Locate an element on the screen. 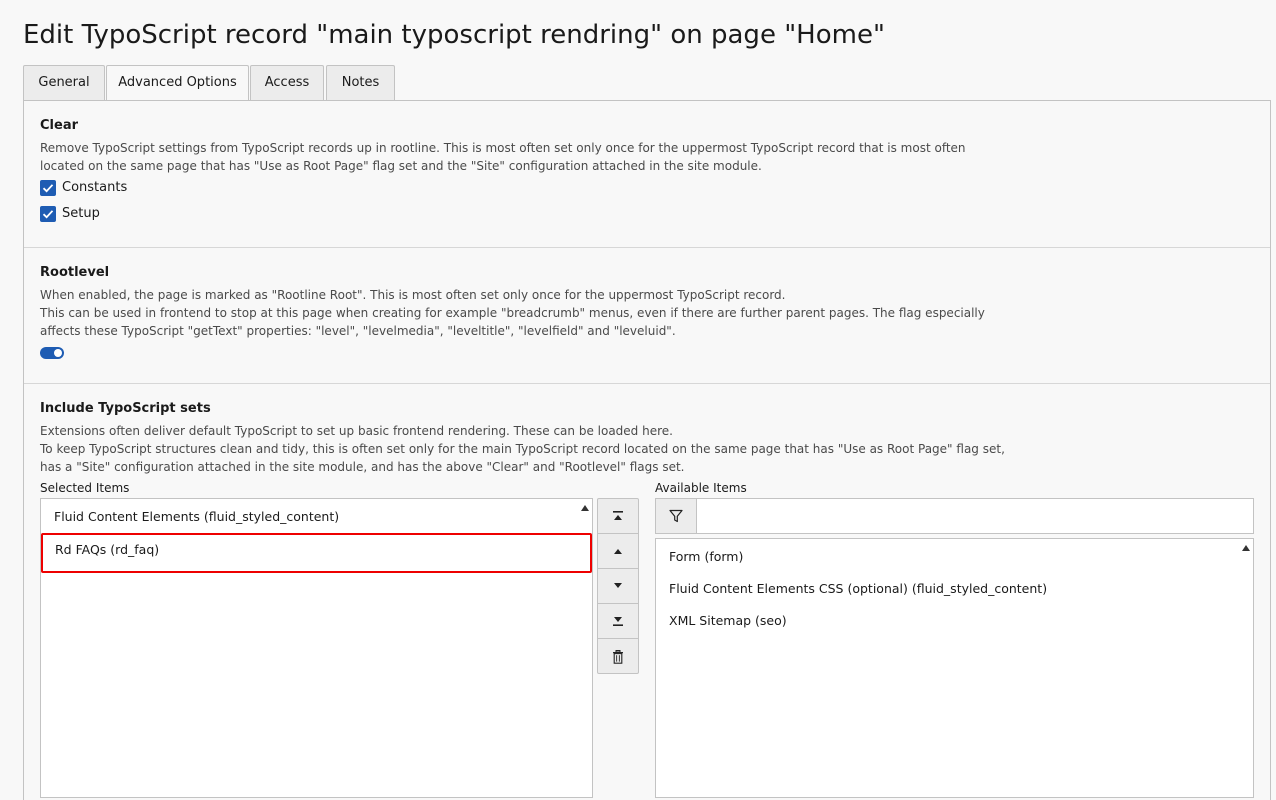  tab-access: Access is located at coordinates (287, 82).